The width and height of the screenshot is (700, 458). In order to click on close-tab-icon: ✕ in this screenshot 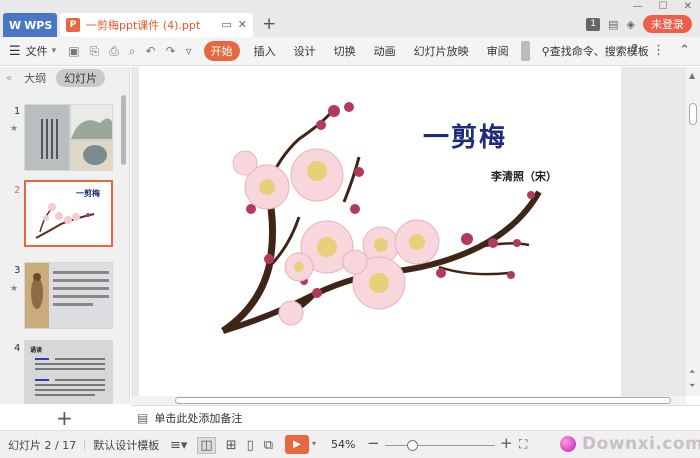, I will do `click(242, 24)`.